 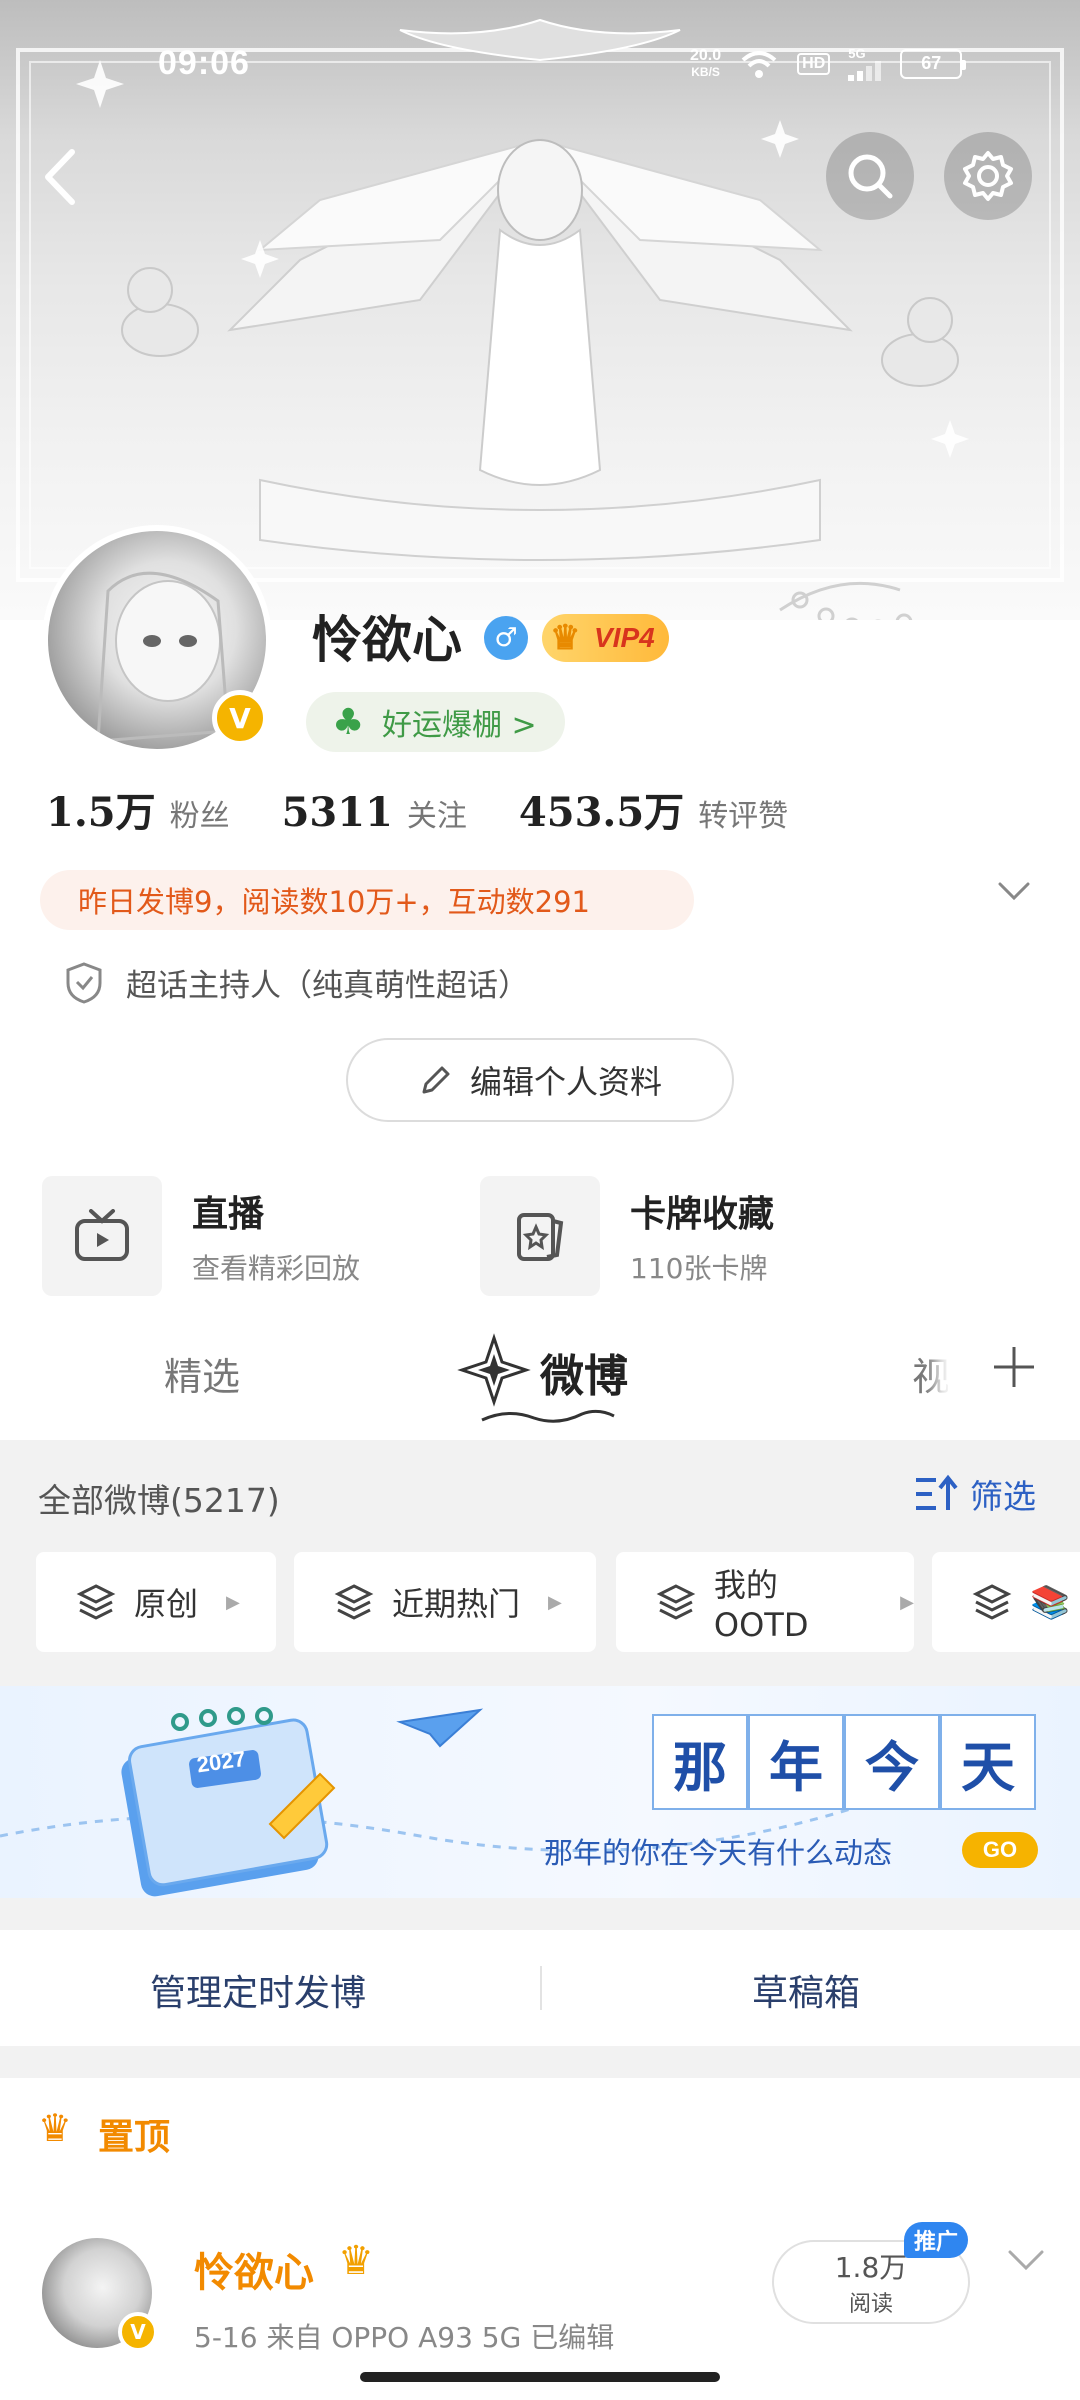 What do you see at coordinates (871, 2267) in the screenshot?
I see `views-count: 1.8万` at bounding box center [871, 2267].